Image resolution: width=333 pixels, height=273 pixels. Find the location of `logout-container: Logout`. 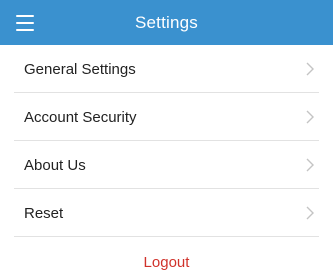

logout-container: Logout is located at coordinates (166, 262).